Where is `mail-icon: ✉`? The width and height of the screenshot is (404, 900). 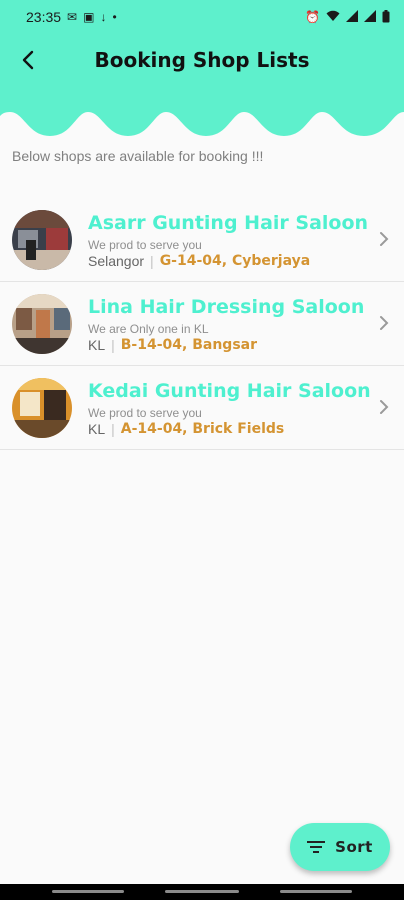 mail-icon: ✉ is located at coordinates (72, 17).